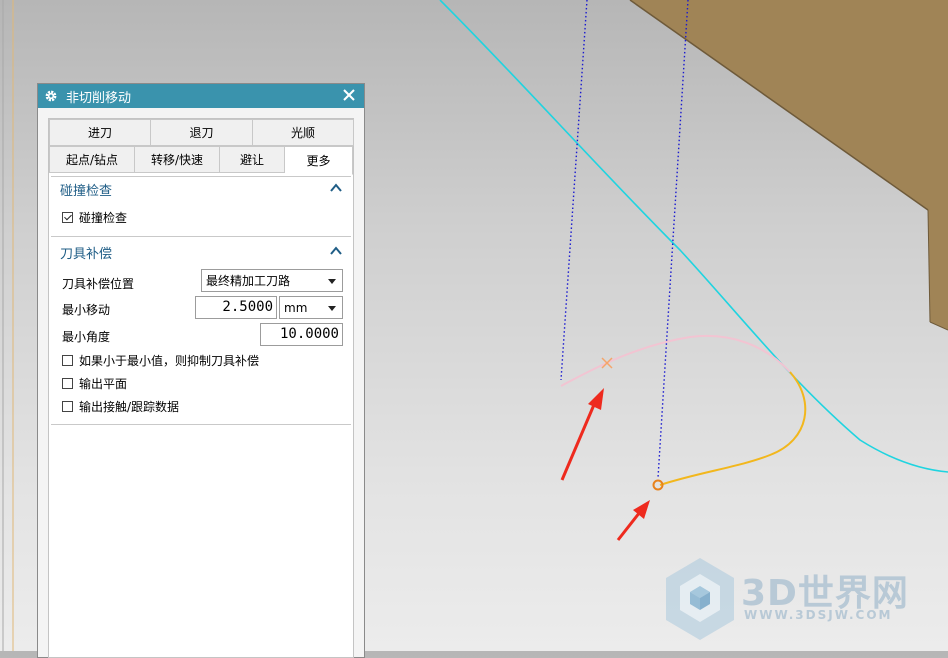 Image resolution: width=948 pixels, height=658 pixels. I want to click on output-contact-label: 输出接触/跟踪数据, so click(129, 407).